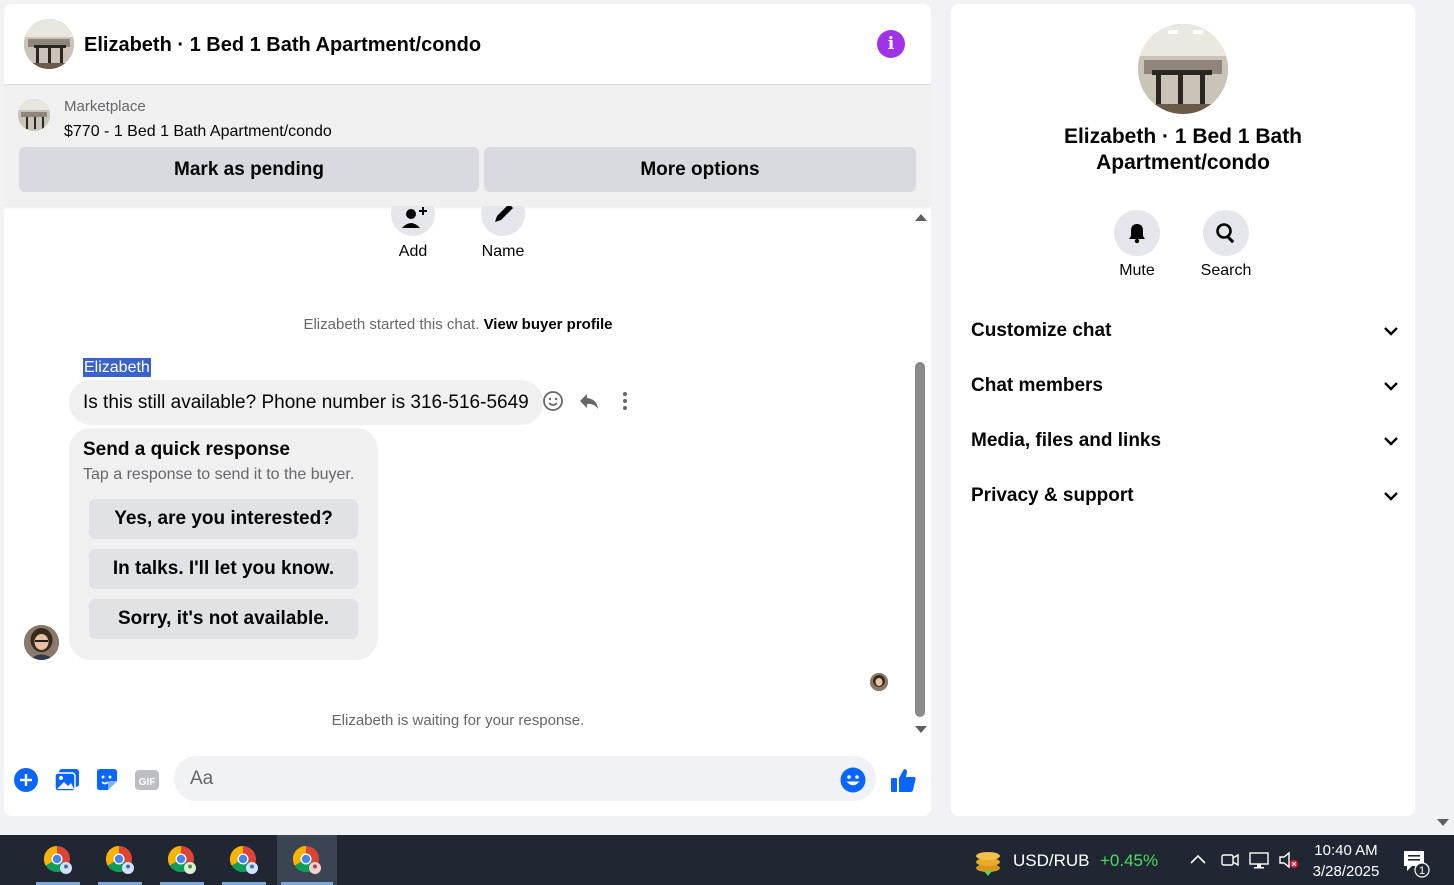 The width and height of the screenshot is (1454, 885). What do you see at coordinates (1185, 331) in the screenshot?
I see `section-customize-chat: Customize chat` at bounding box center [1185, 331].